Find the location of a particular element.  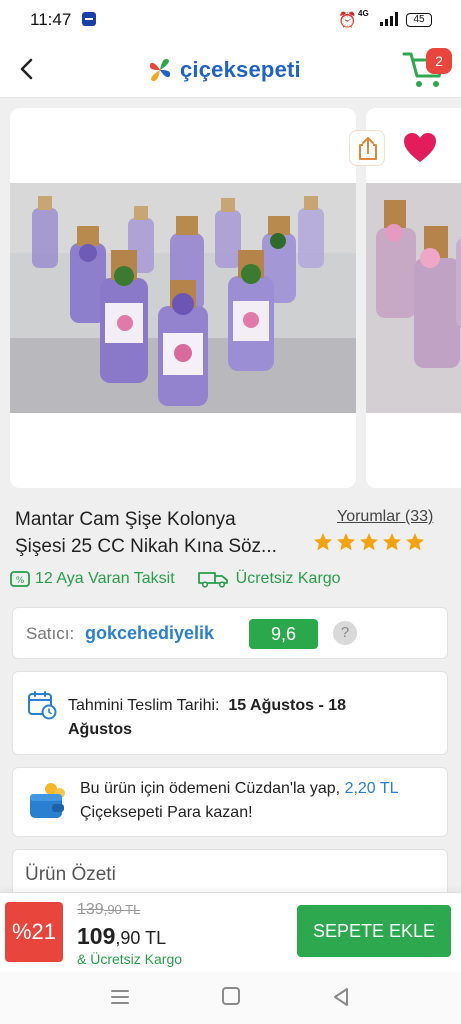

signal-icon is located at coordinates (389, 19).